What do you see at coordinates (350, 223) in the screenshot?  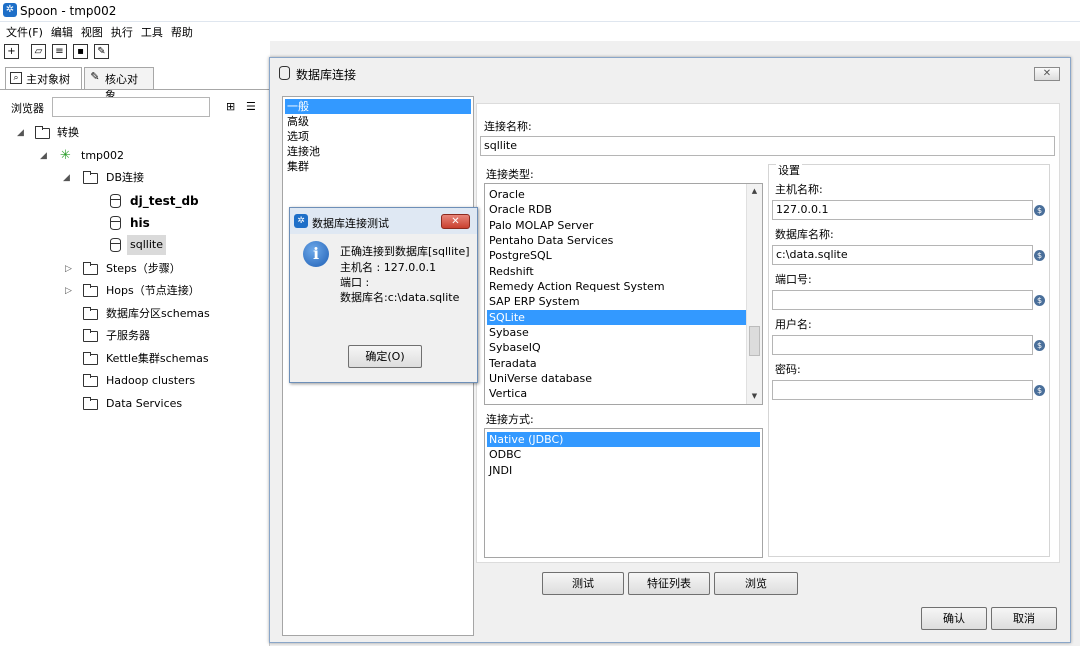 I see `test-dialog-title: 数据库连接测试` at bounding box center [350, 223].